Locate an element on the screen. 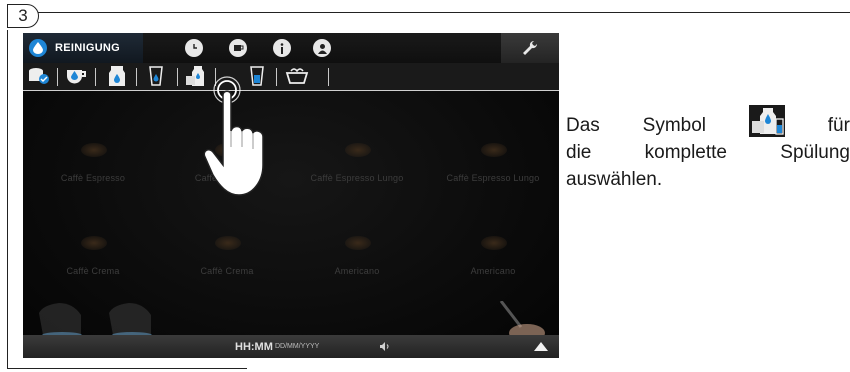 The image size is (850, 372). descale-icon is located at coordinates (39, 76).